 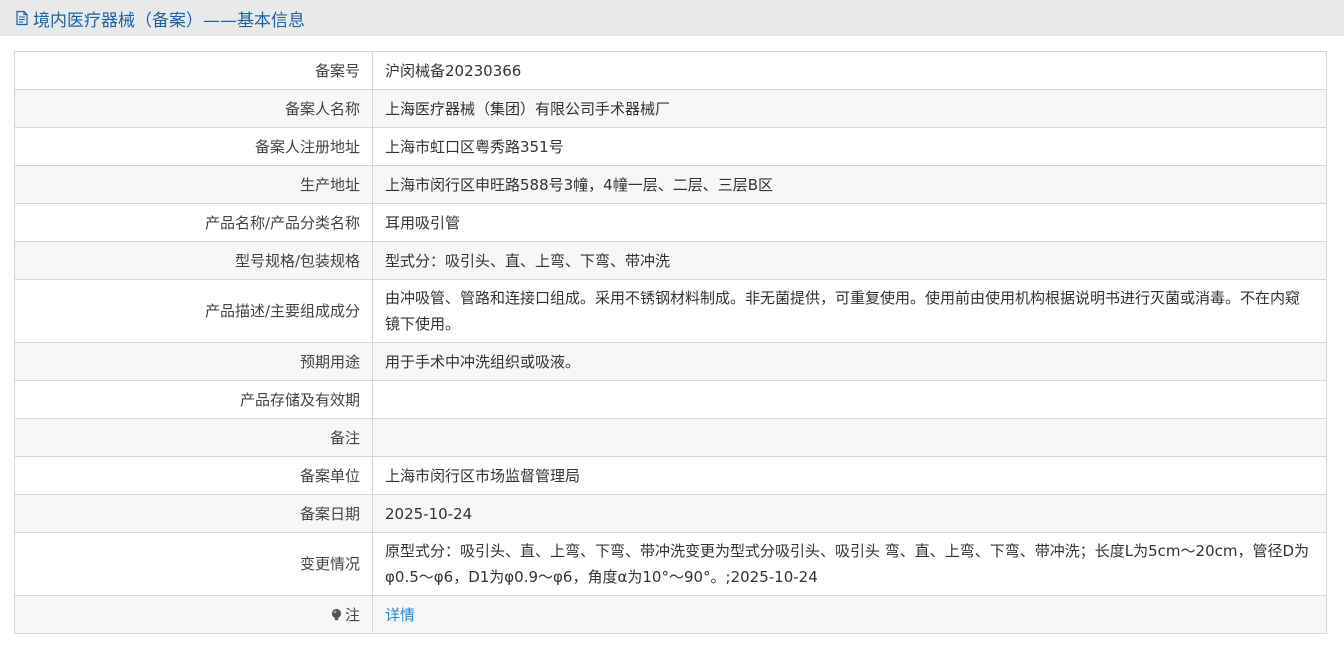 I want to click on row-label: 生产地址, so click(x=193, y=184).